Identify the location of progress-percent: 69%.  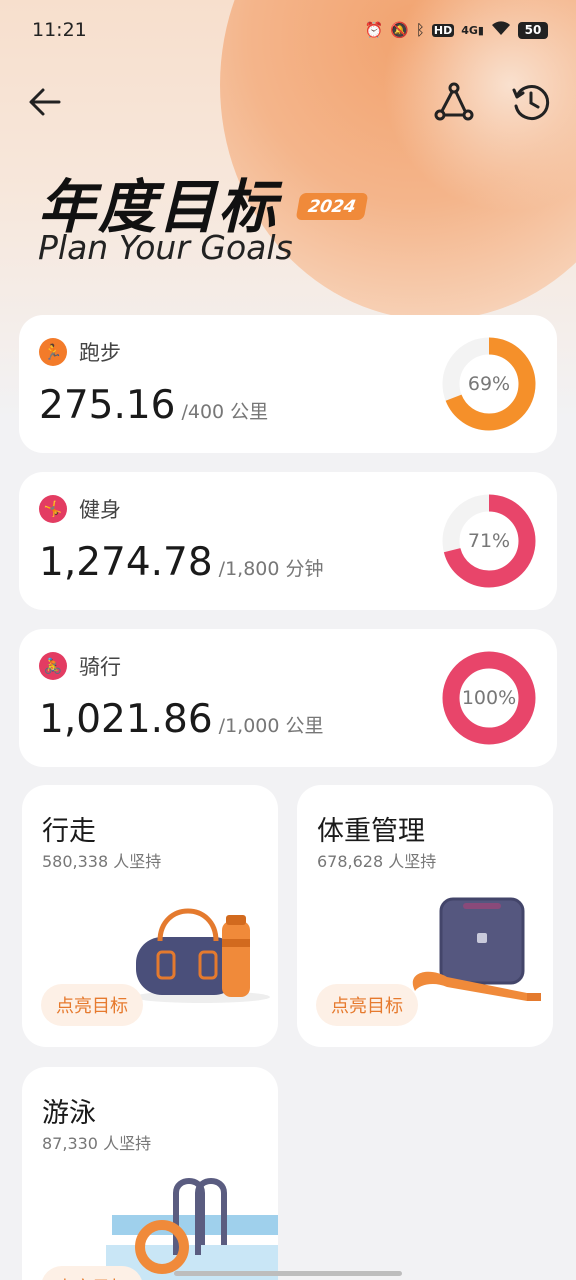
(489, 384).